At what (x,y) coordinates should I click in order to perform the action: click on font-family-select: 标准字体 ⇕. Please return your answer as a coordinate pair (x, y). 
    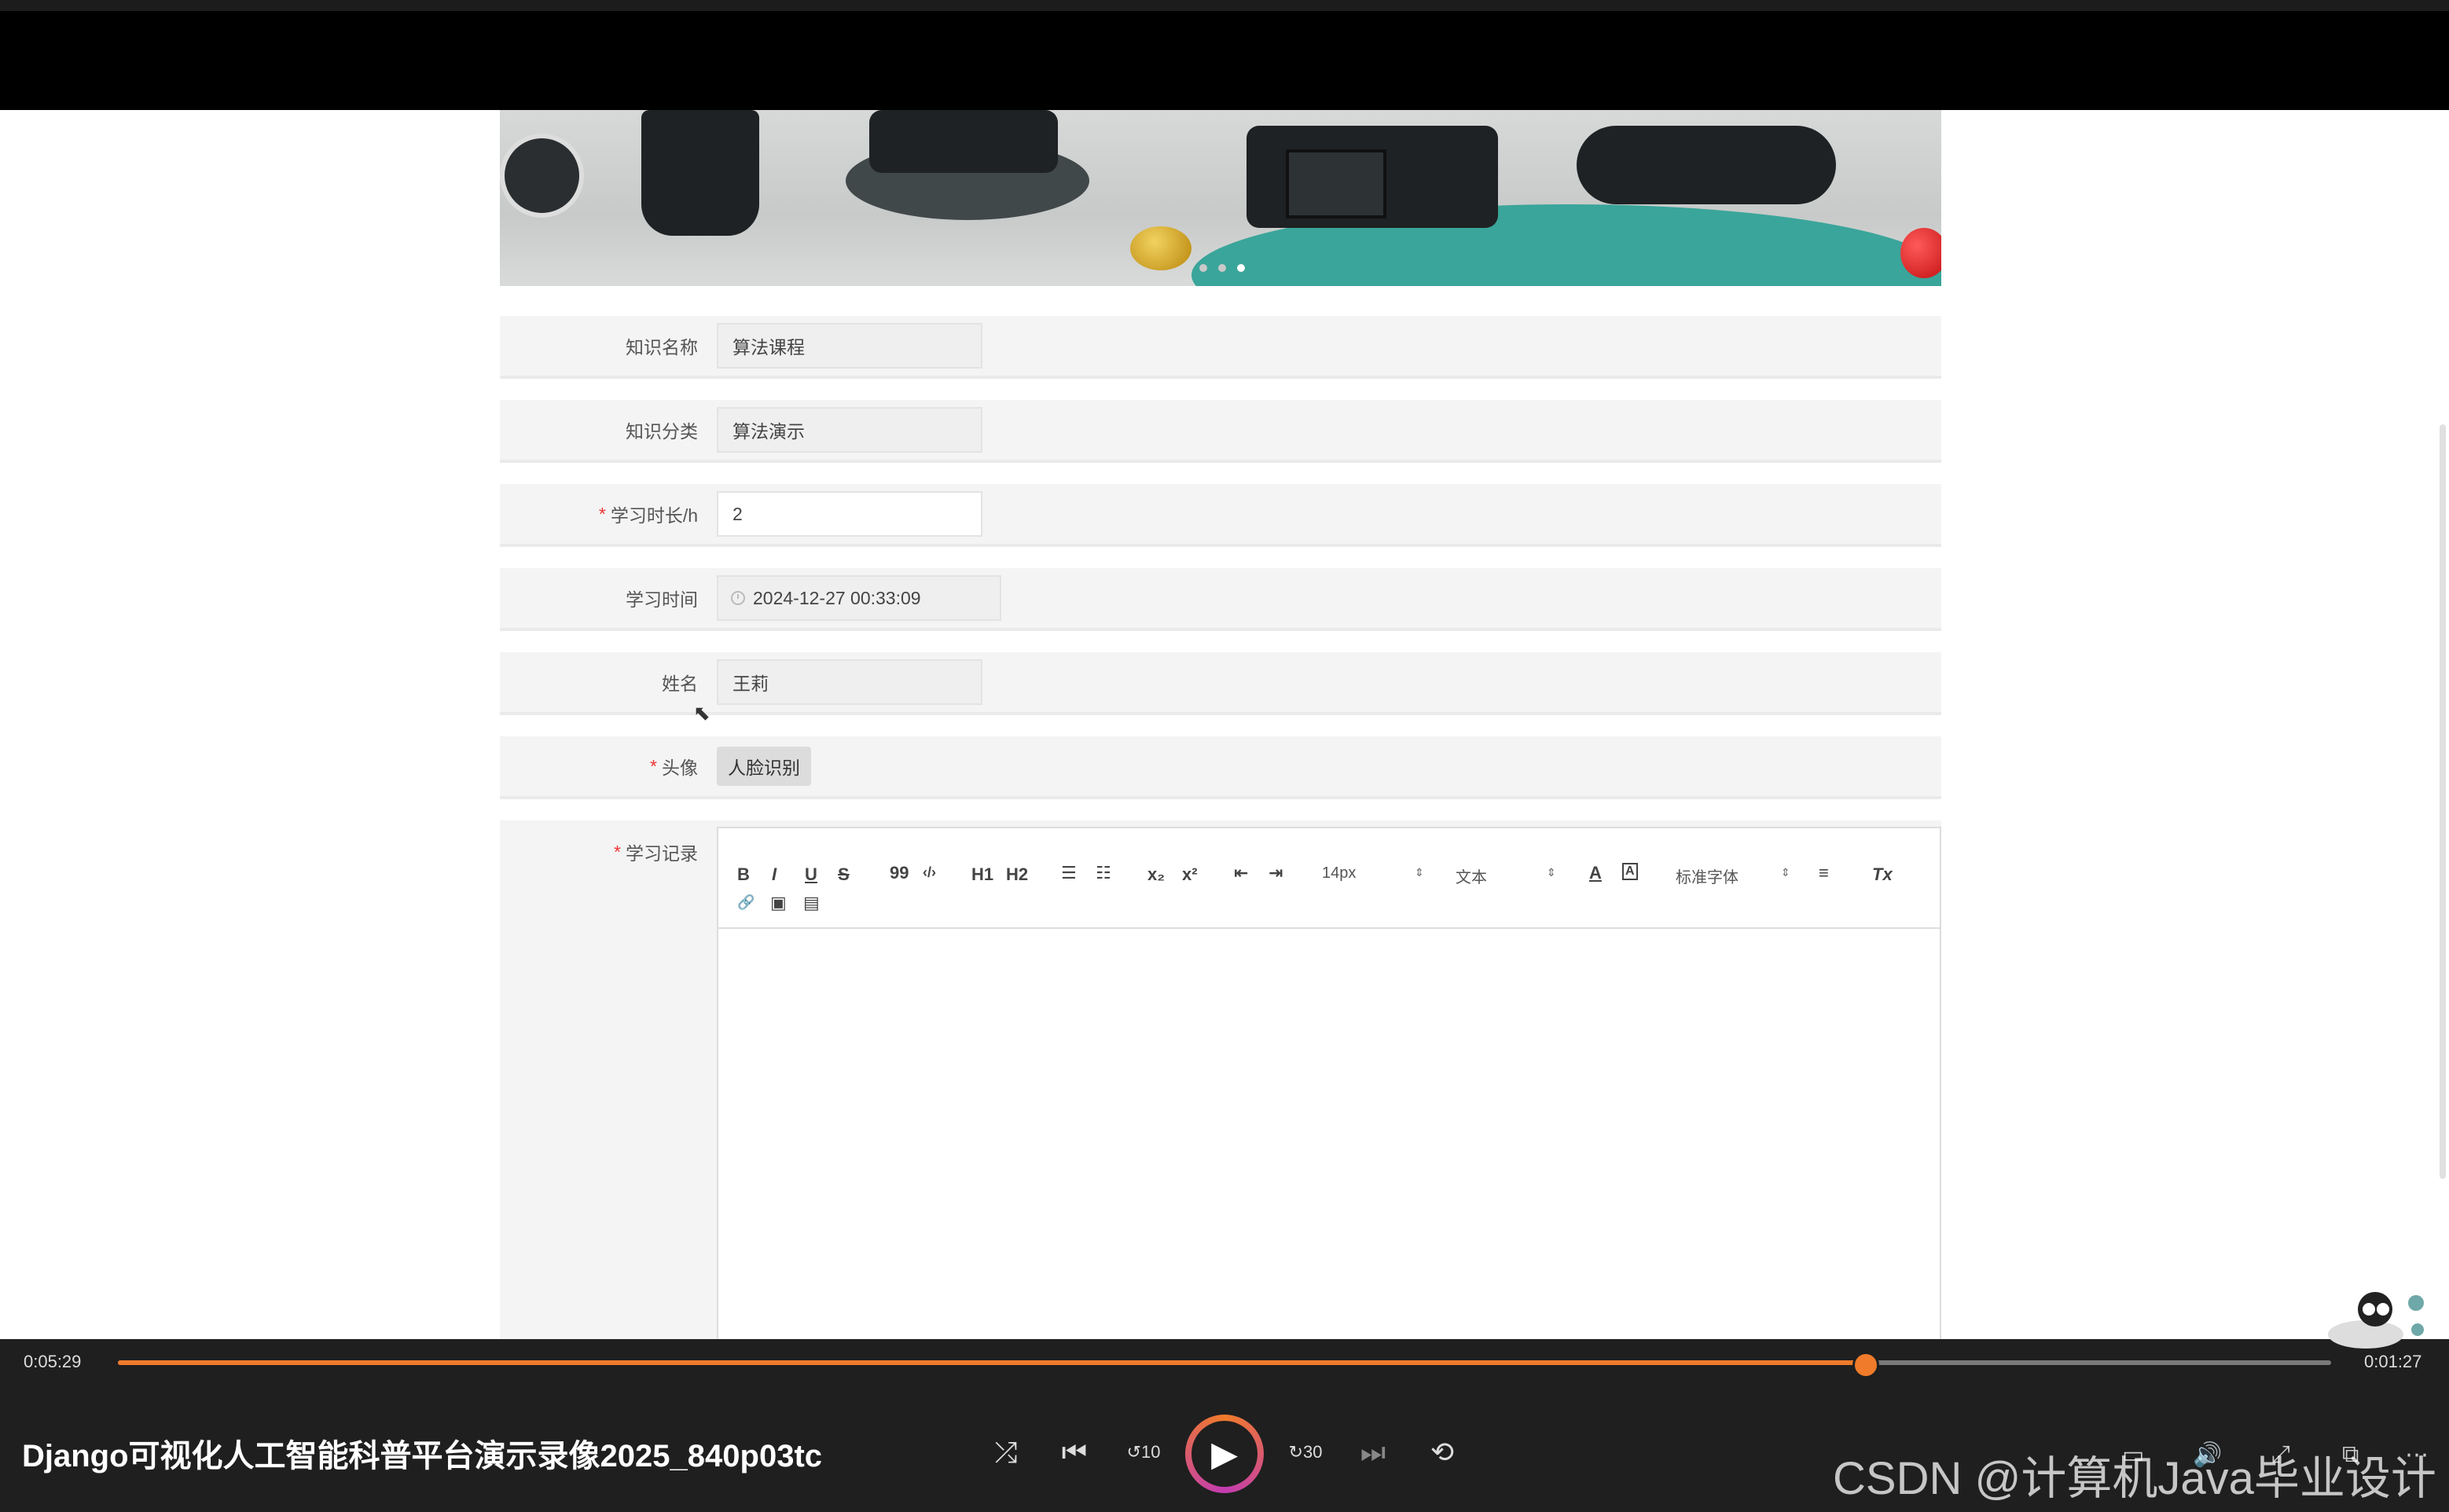
    Looking at the image, I should click on (1735, 875).